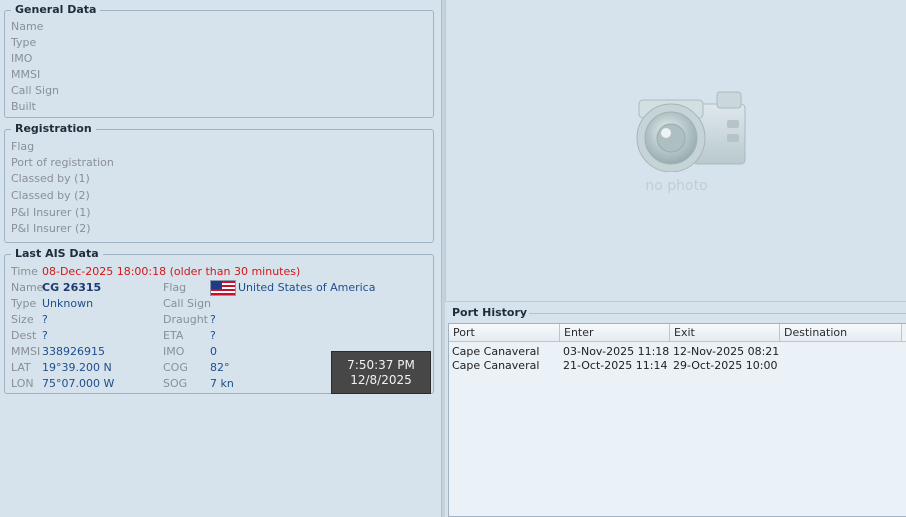 The image size is (906, 517). What do you see at coordinates (24, 42) in the screenshot?
I see `field-type-label: Type` at bounding box center [24, 42].